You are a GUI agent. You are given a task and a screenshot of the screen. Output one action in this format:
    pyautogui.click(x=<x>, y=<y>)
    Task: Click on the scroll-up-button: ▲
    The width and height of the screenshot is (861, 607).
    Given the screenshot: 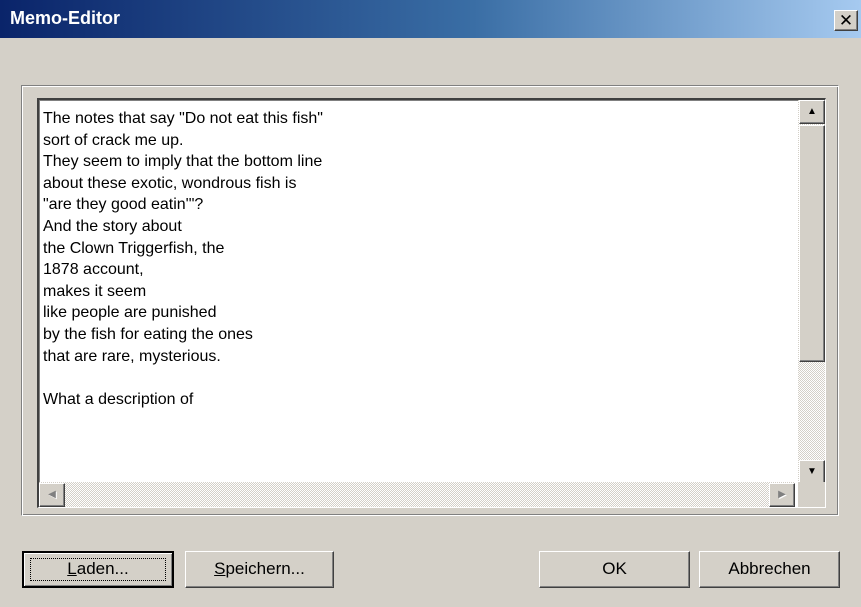 What is the action you would take?
    pyautogui.click(x=812, y=112)
    